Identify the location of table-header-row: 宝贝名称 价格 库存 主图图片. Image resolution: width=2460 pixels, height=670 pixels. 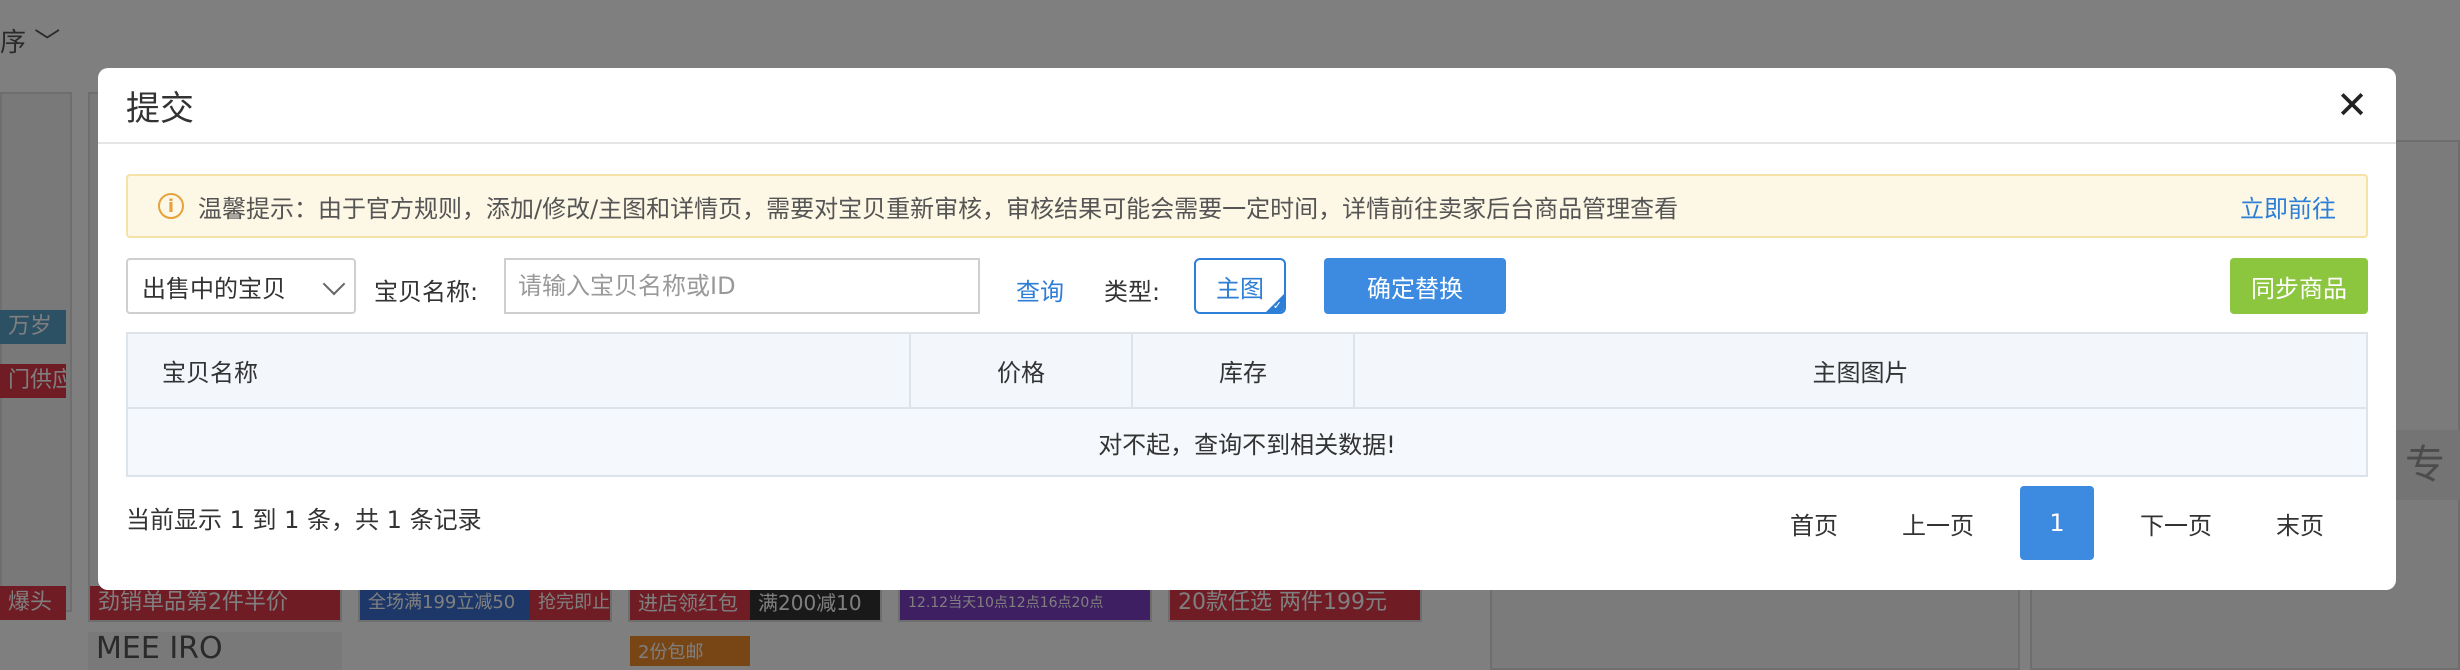
(1247, 371).